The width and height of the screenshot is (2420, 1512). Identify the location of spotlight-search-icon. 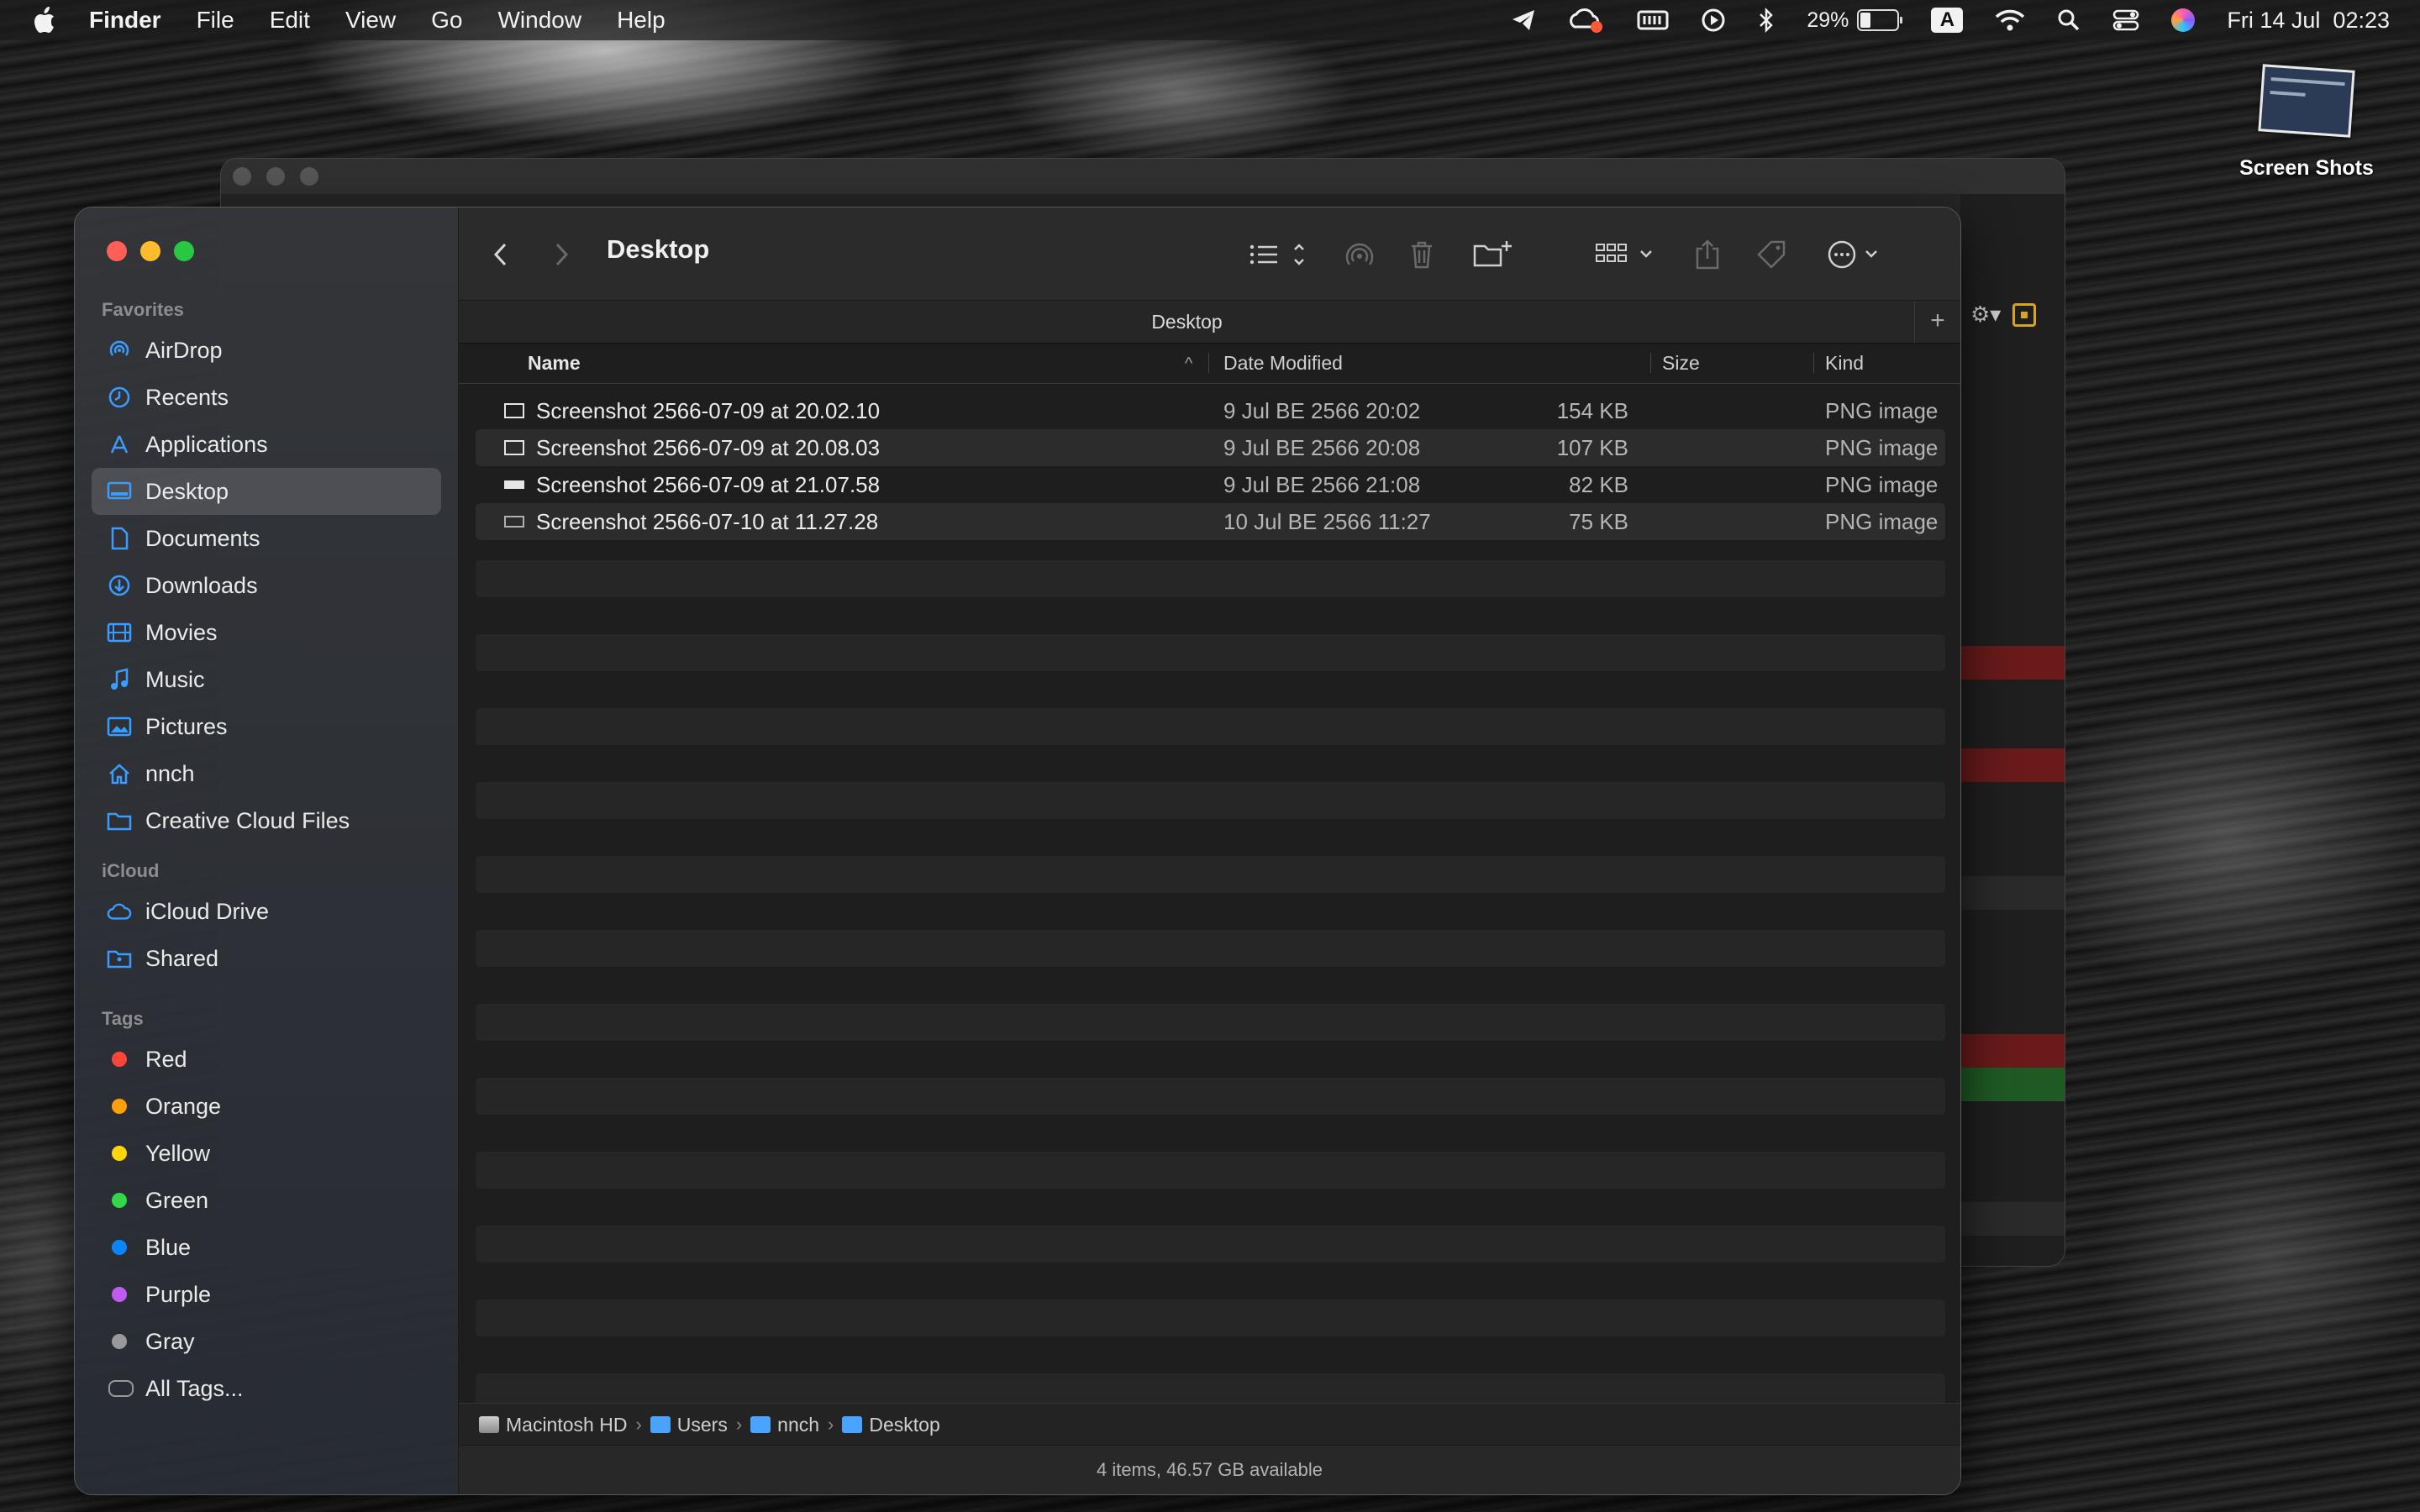
(2069, 20).